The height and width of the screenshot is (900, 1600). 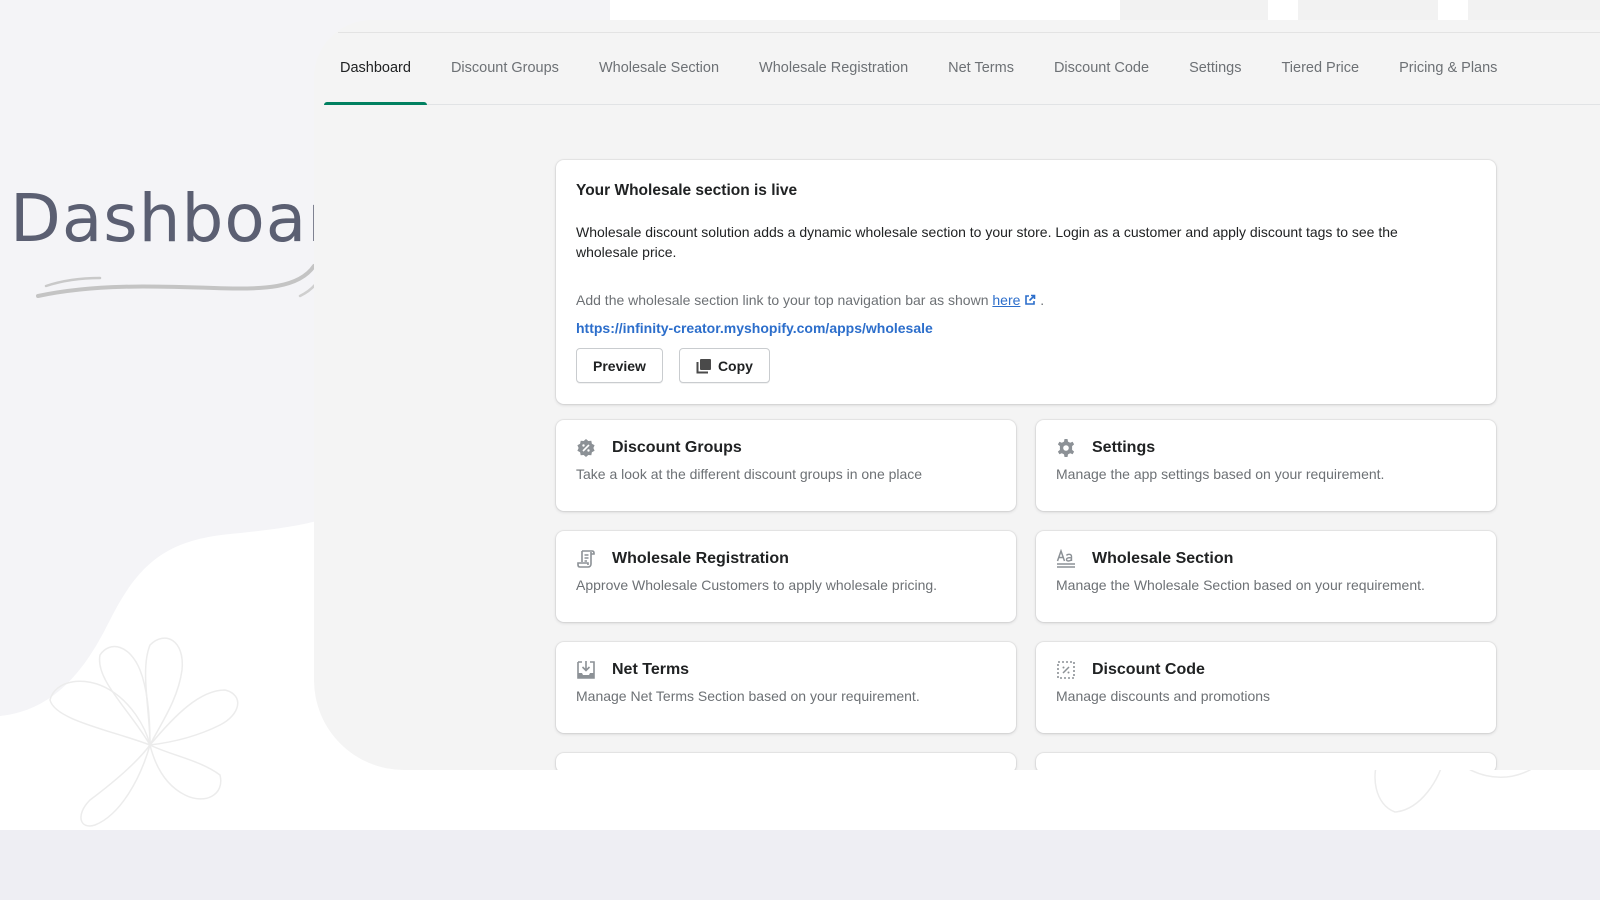 I want to click on feature-subtitle: Manage discounts and promotions, so click(x=1163, y=696).